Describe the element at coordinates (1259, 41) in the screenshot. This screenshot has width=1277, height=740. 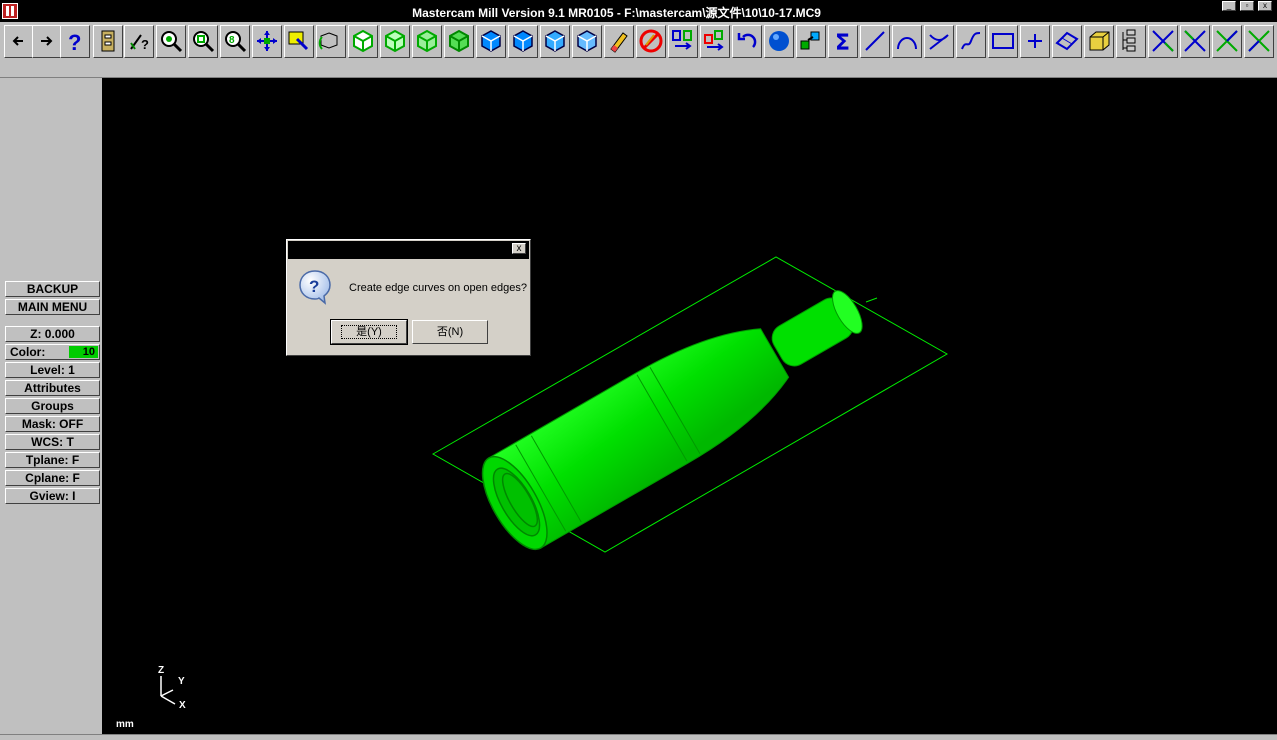
I see `break-2-icon` at that location.